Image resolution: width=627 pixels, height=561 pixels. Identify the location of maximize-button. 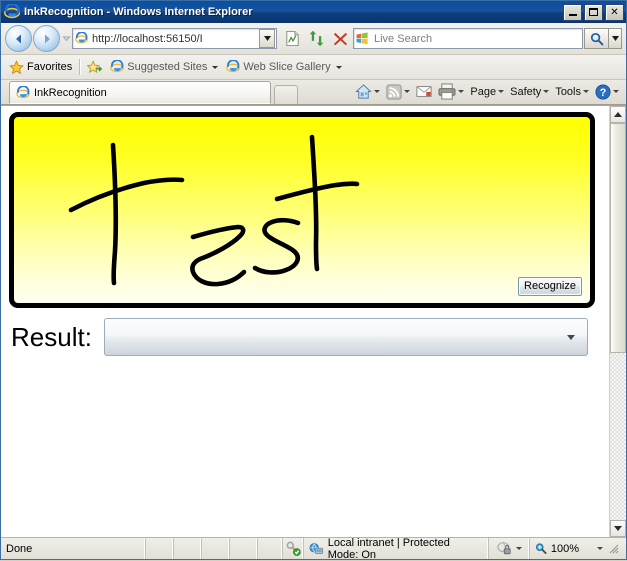
(593, 12).